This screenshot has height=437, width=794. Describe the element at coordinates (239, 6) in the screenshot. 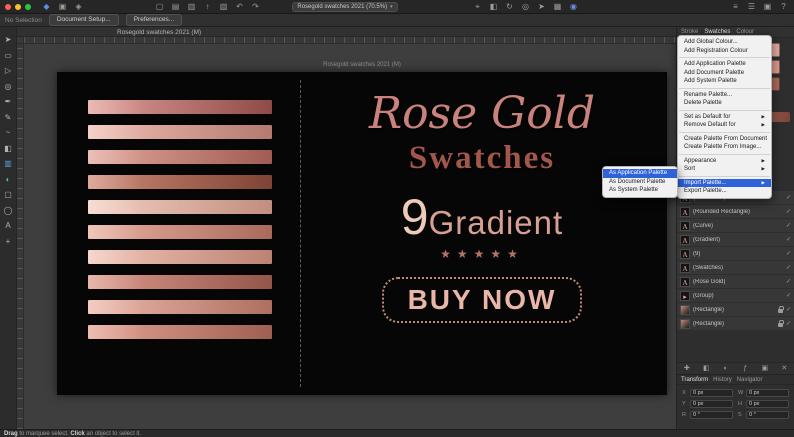

I see `undo-icon: ↶` at that location.